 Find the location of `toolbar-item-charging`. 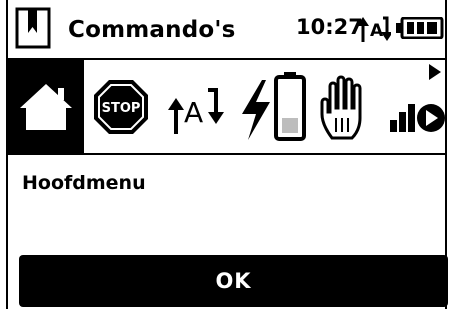

toolbar-item-charging is located at coordinates (271, 106).